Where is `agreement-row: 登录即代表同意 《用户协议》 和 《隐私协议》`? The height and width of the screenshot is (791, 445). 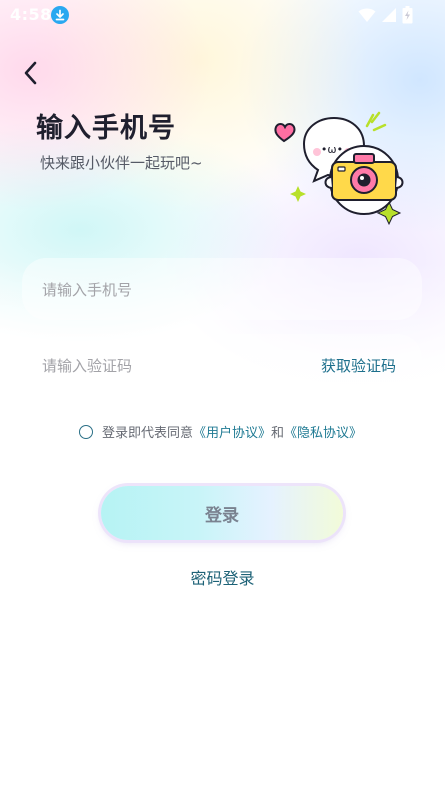
agreement-row: 登录即代表同意 《用户协议》 和 《隐私协议》 is located at coordinates (220, 431).